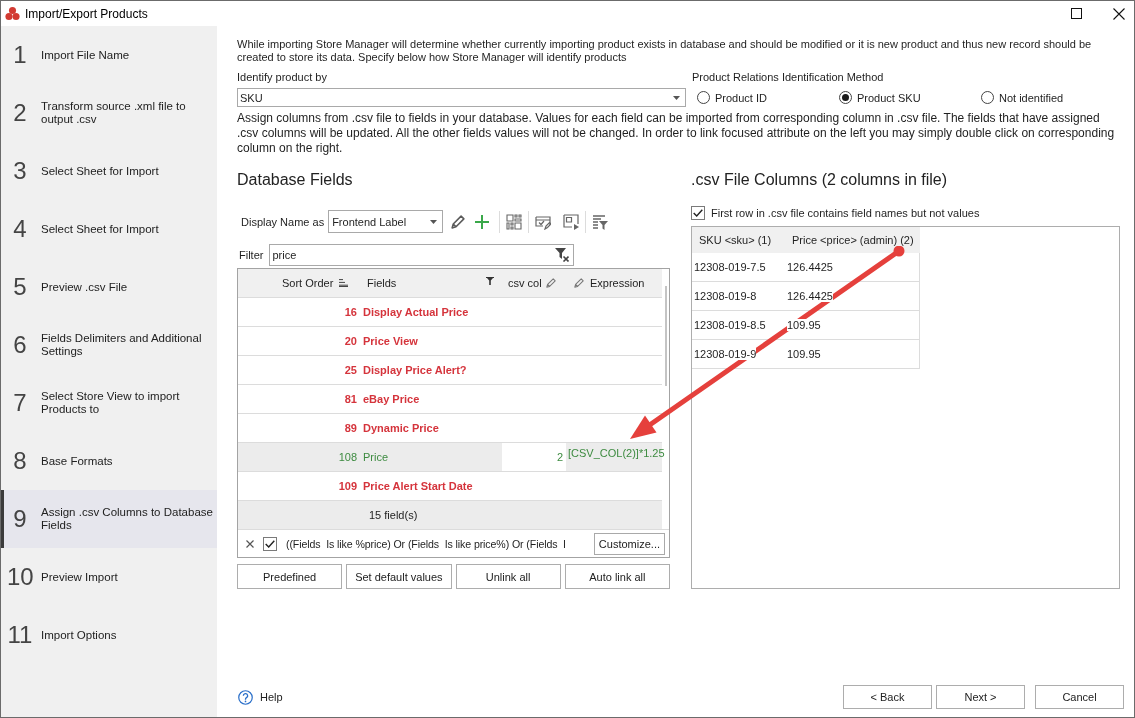 The image size is (1135, 718). I want to click on scrollbar-thumb, so click(666, 336).